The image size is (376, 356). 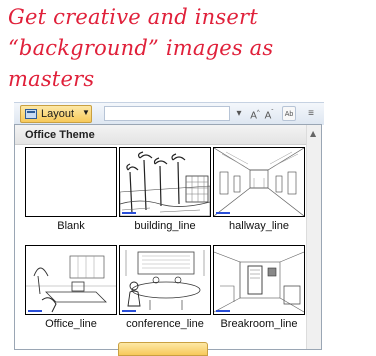 What do you see at coordinates (71, 182) in the screenshot?
I see `layout-thumbnail` at bounding box center [71, 182].